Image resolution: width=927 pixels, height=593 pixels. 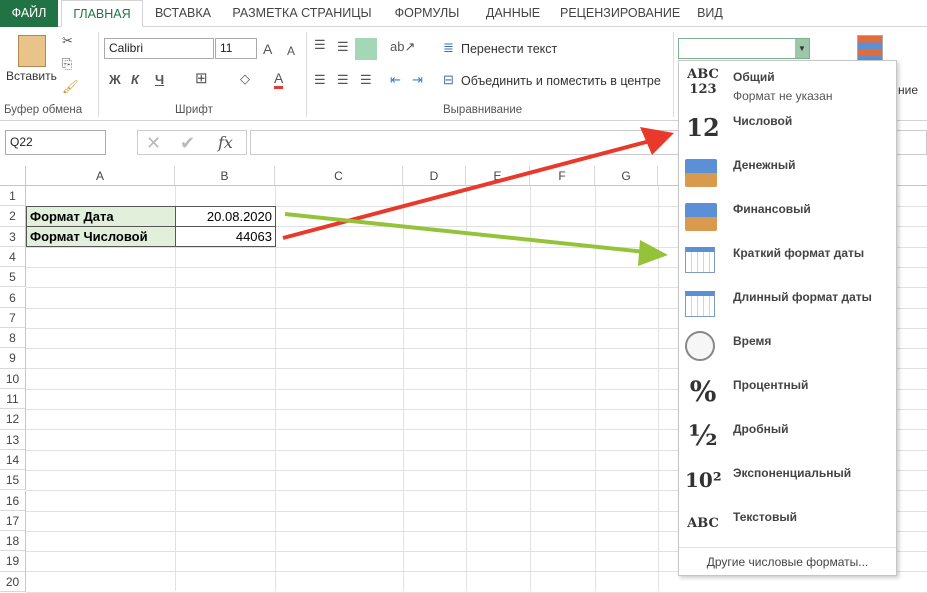 What do you see at coordinates (771, 385) in the screenshot?
I see `format-option-label: Процентный` at bounding box center [771, 385].